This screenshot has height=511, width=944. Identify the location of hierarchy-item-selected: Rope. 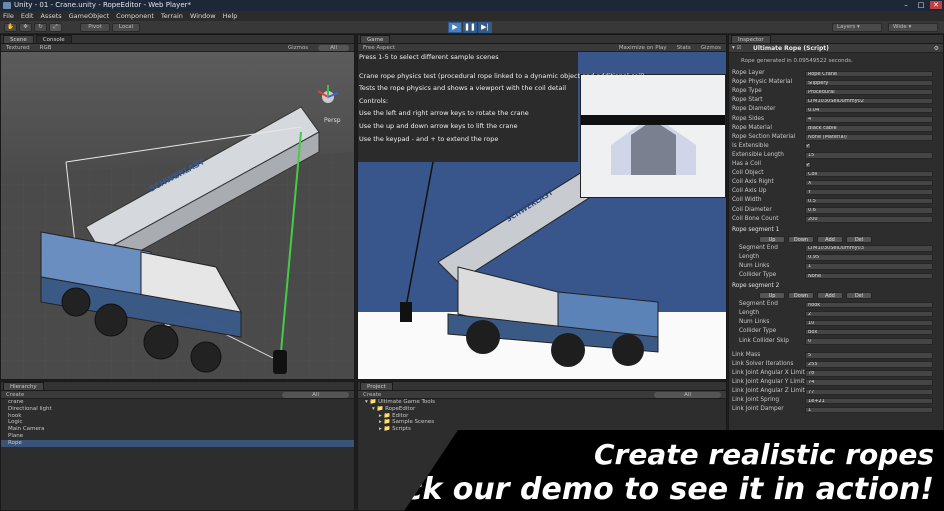
(177, 443).